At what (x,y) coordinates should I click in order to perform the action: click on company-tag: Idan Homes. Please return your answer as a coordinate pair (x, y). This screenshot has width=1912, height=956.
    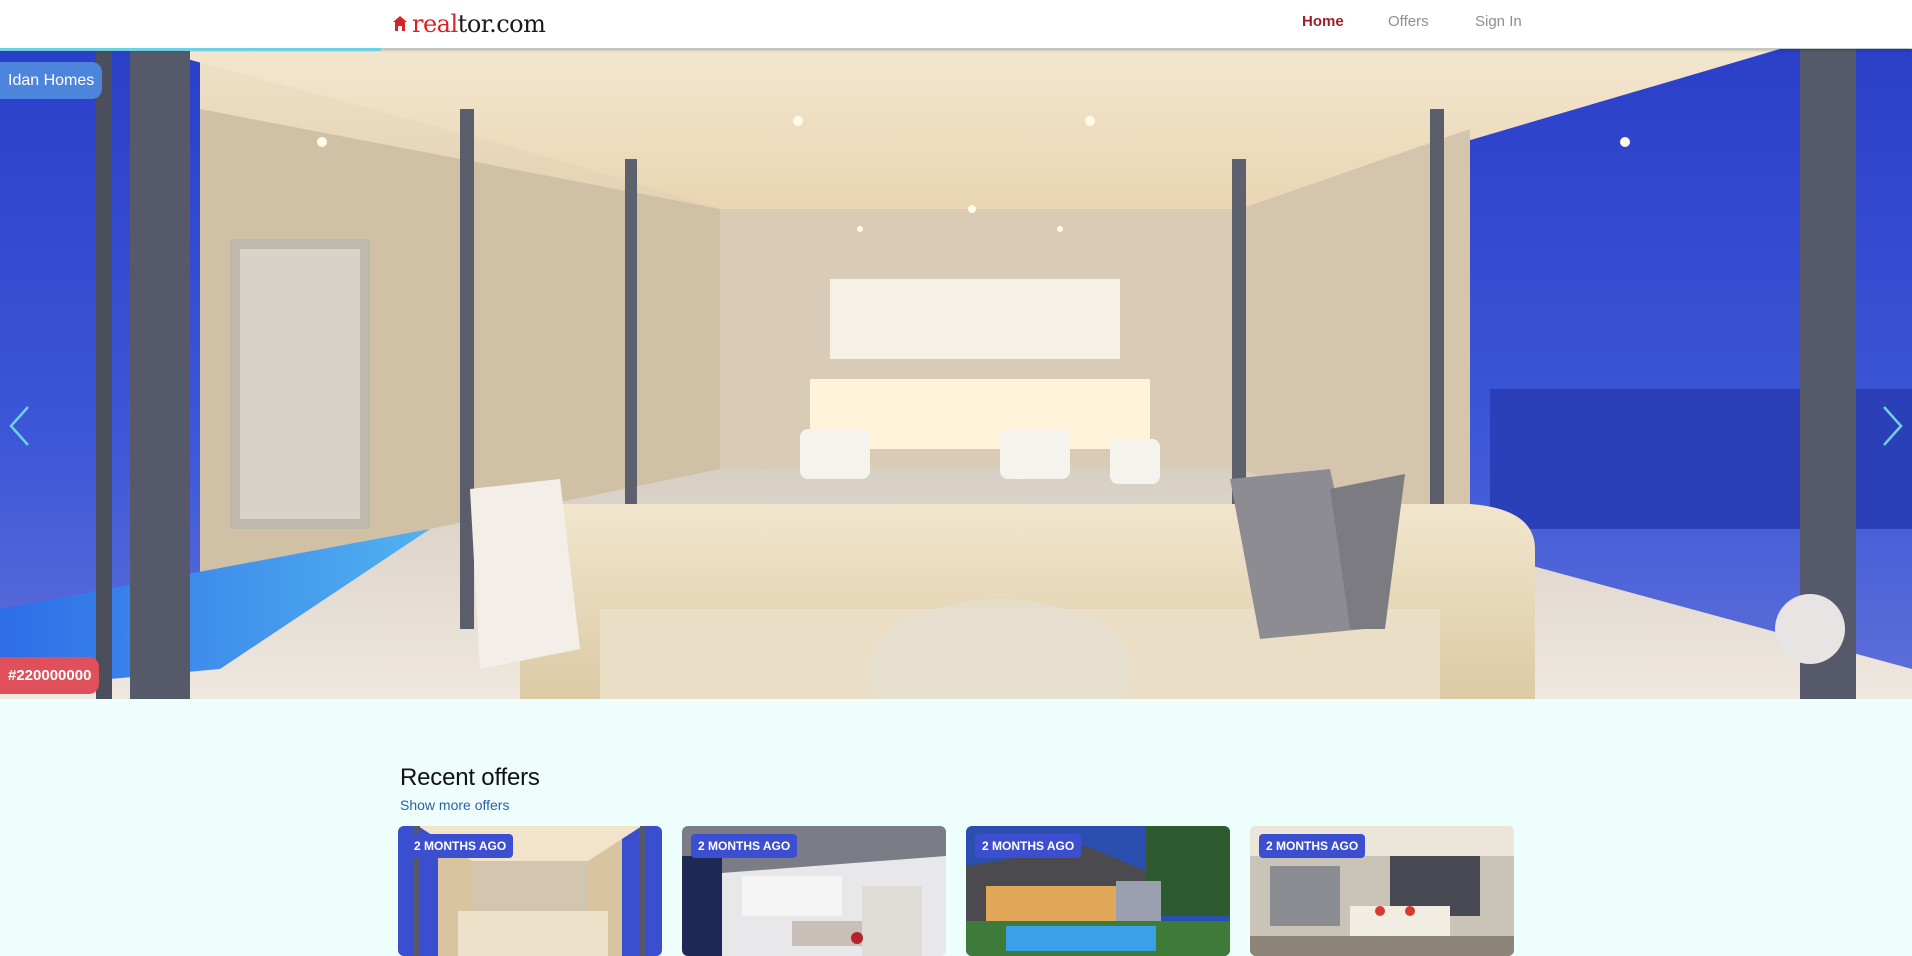
    Looking at the image, I should click on (51, 80).